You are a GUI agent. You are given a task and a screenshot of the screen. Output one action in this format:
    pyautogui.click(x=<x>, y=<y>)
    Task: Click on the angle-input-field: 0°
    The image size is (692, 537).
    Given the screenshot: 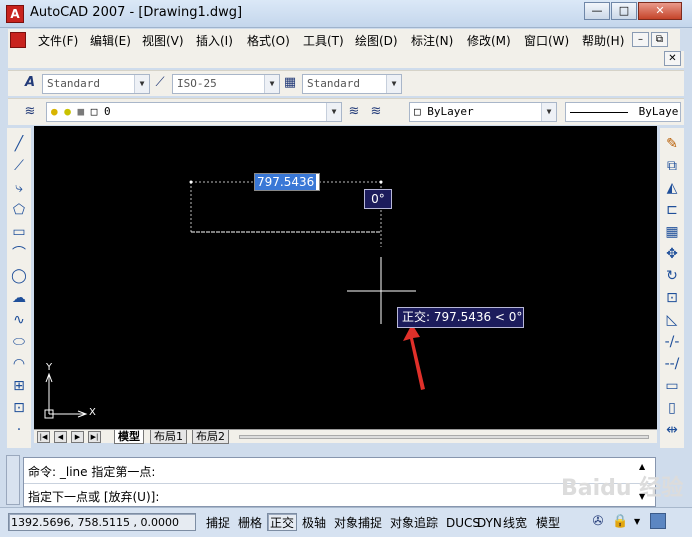 What is the action you would take?
    pyautogui.click(x=378, y=199)
    